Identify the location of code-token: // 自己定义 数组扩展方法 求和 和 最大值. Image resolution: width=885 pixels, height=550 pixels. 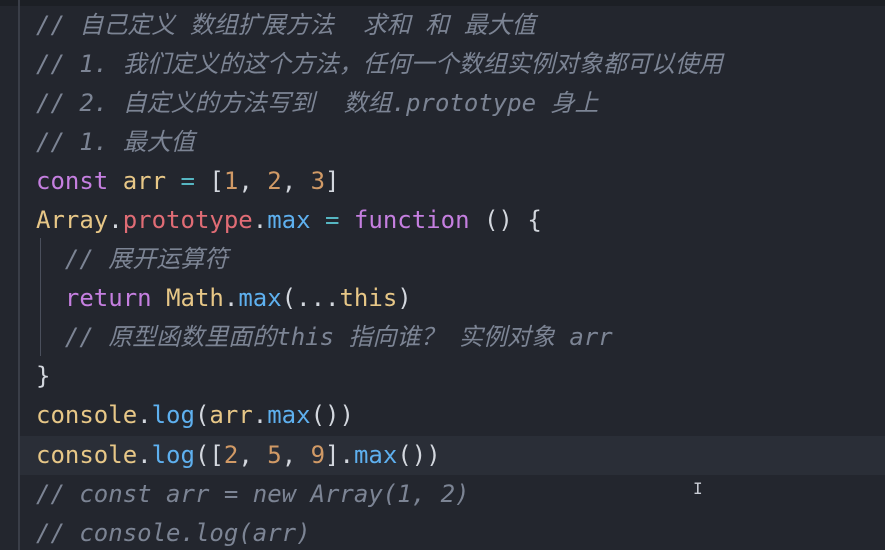
(286, 25).